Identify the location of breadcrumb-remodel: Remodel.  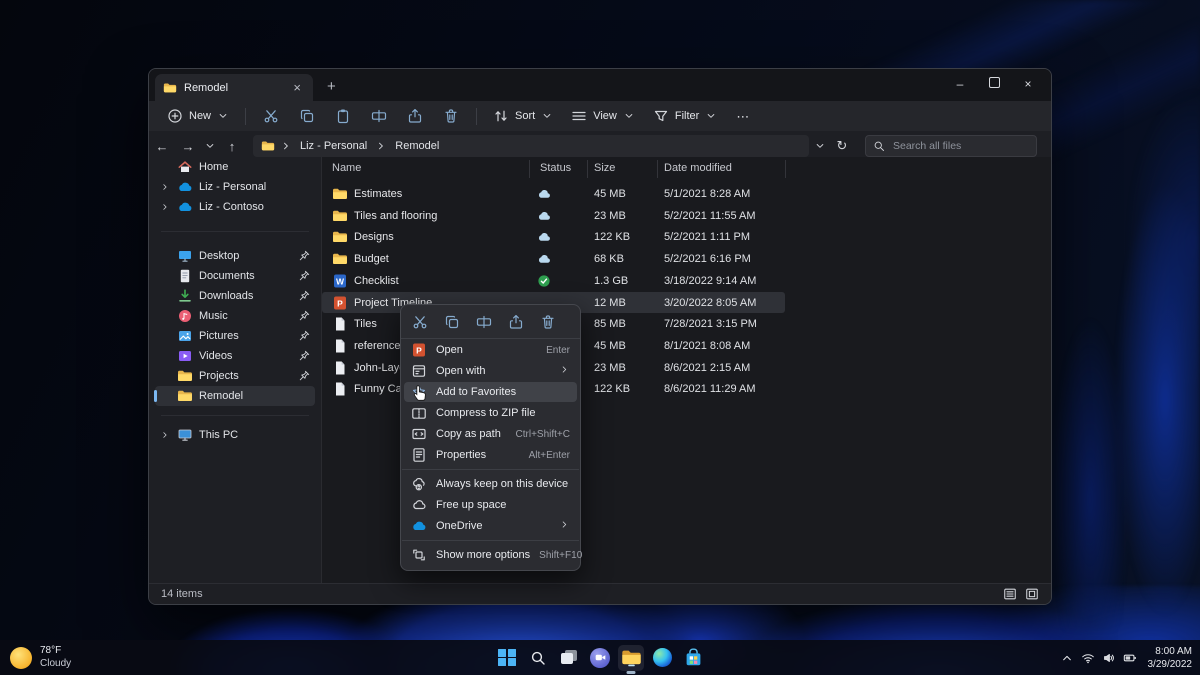
(417, 146).